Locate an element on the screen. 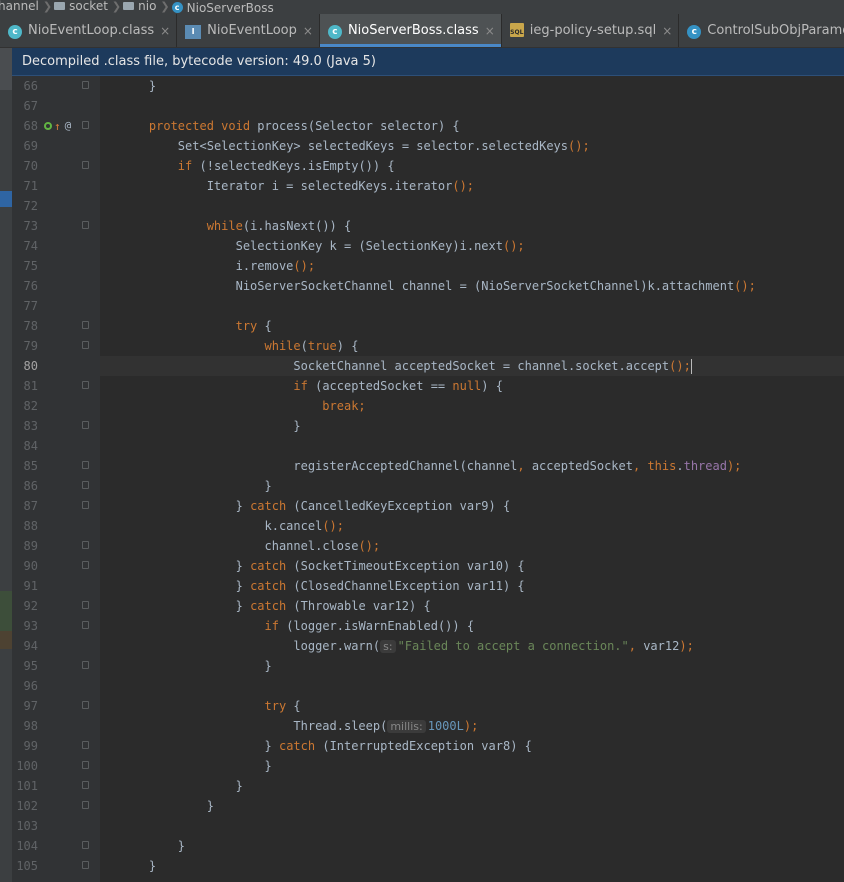 The width and height of the screenshot is (844, 882). code-line: 79 while(true) { is located at coordinates (428, 346).